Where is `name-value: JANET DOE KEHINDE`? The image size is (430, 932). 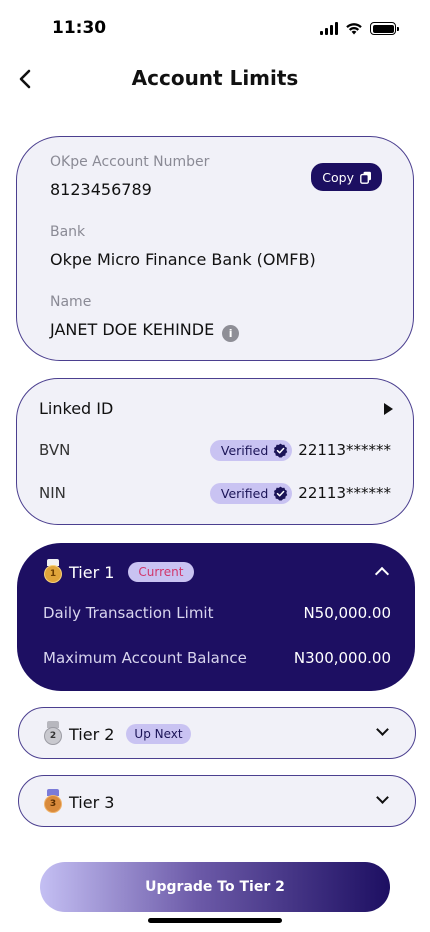
name-value: JANET DOE KEHINDE is located at coordinates (132, 329).